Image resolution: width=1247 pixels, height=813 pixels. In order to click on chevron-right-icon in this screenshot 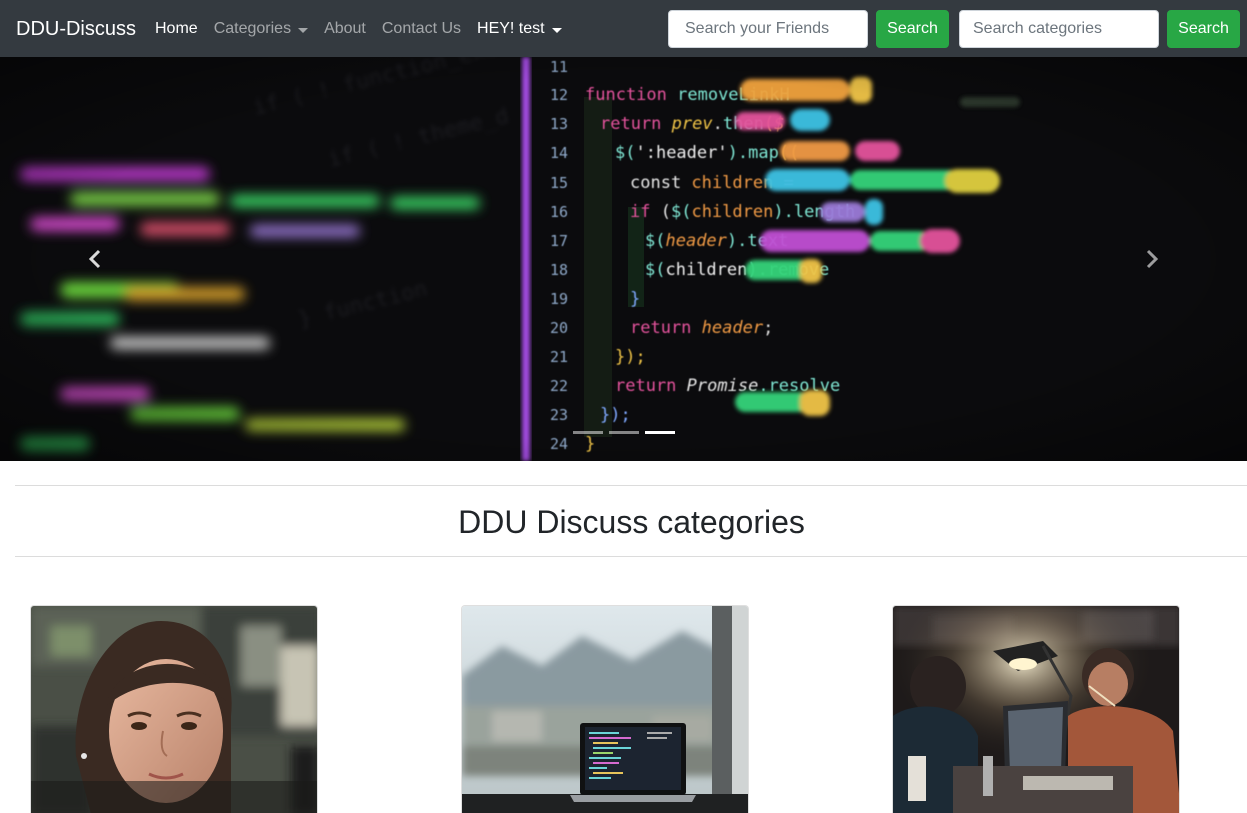, I will do `click(1152, 259)`.